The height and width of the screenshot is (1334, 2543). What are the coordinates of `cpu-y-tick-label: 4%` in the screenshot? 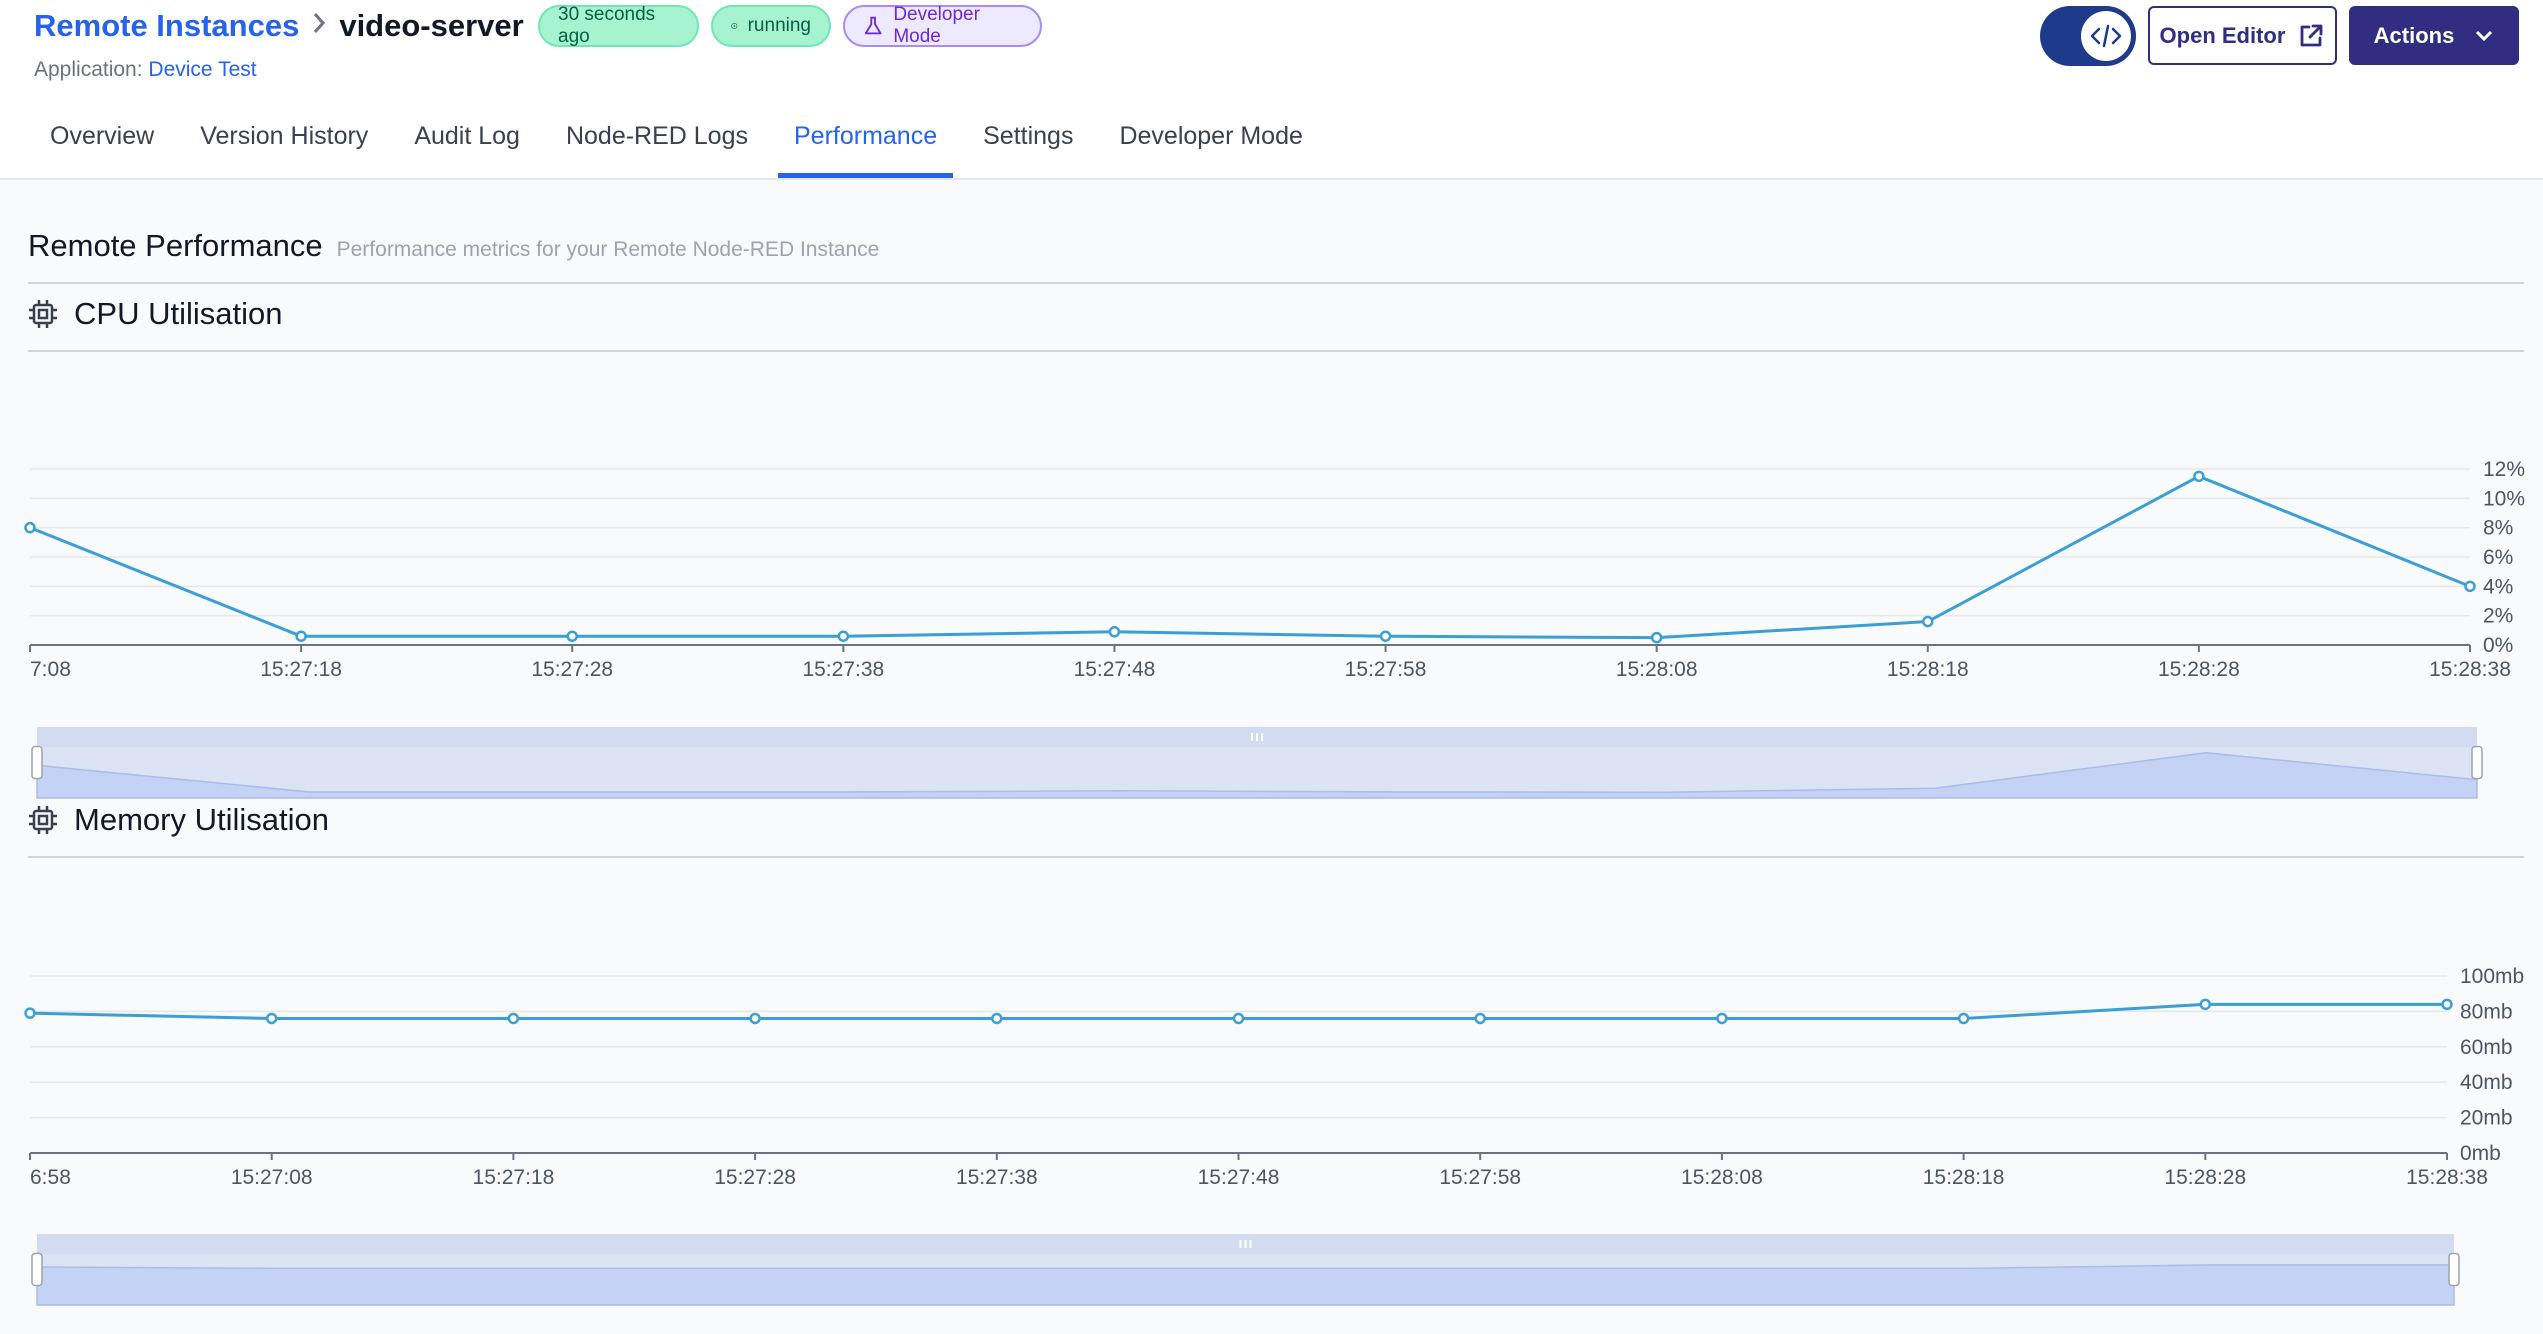 It's located at (2498, 586).